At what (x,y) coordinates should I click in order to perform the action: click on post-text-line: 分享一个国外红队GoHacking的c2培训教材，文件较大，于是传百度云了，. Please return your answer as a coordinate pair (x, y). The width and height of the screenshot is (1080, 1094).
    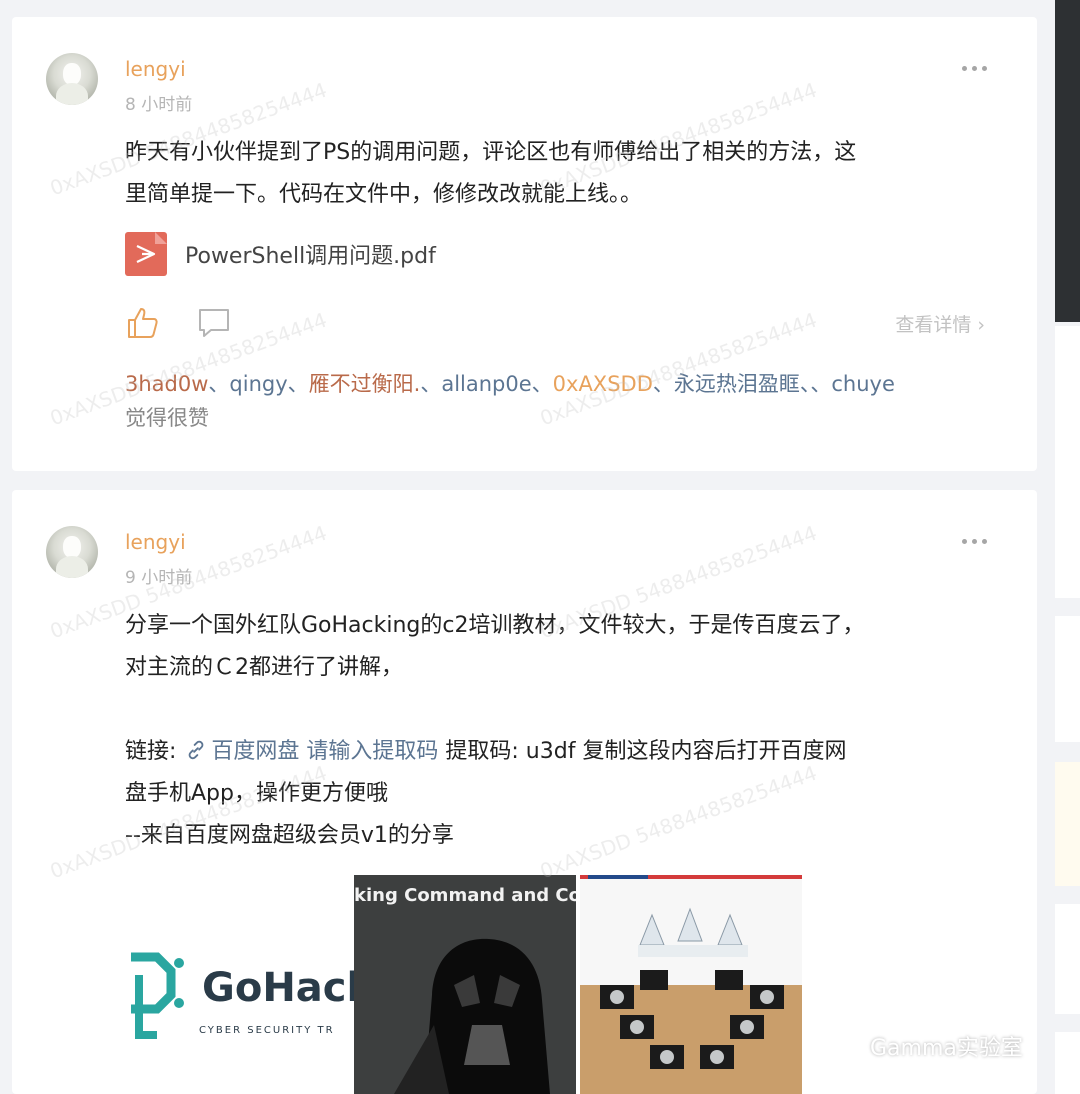
    Looking at the image, I should click on (495, 625).